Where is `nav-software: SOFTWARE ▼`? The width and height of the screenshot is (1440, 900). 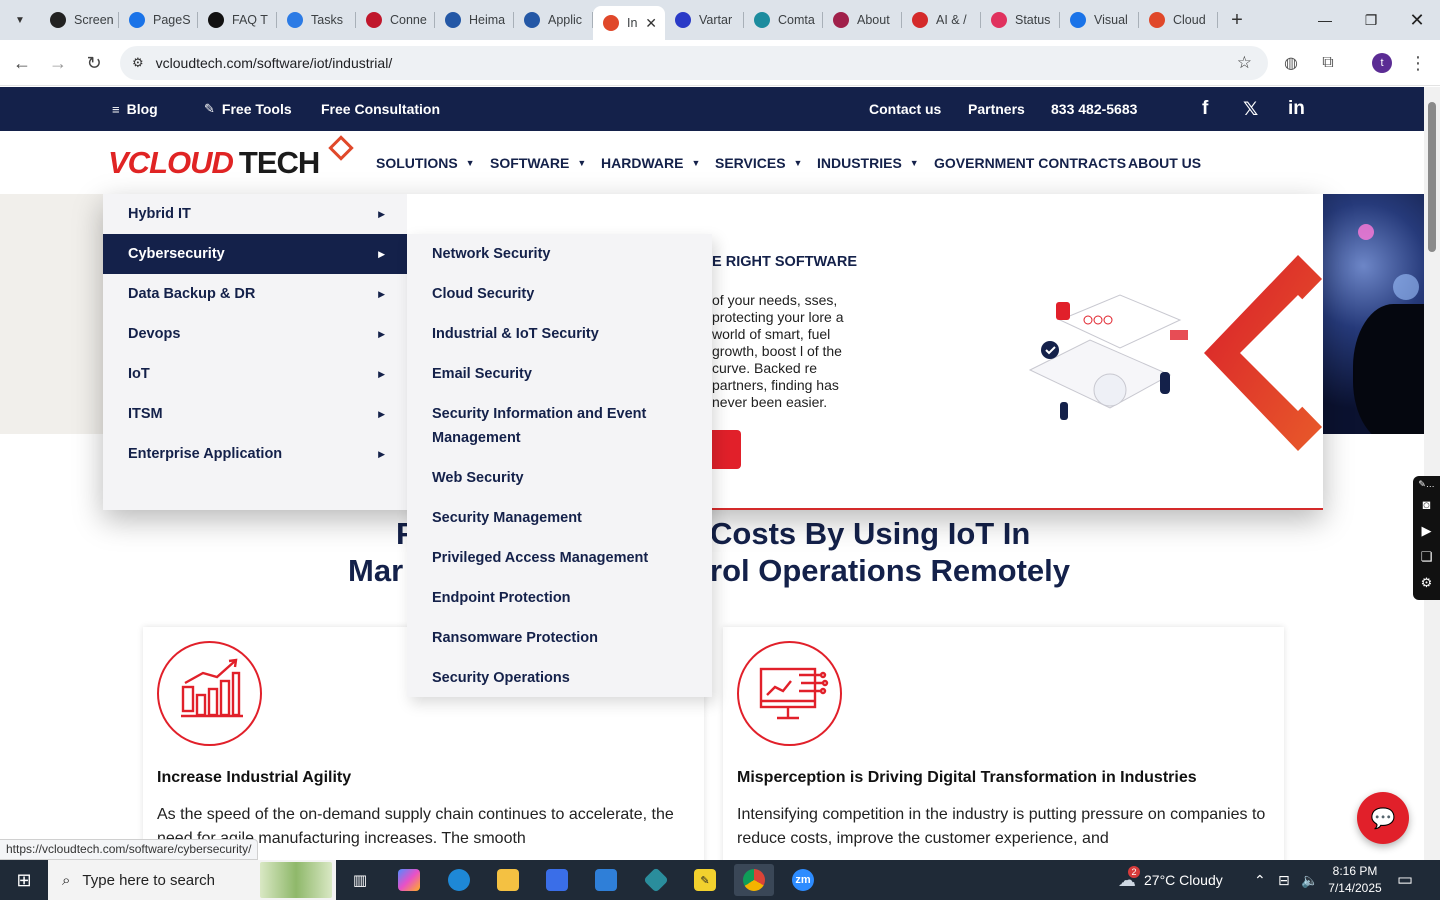
nav-software: SOFTWARE ▼ is located at coordinates (538, 162).